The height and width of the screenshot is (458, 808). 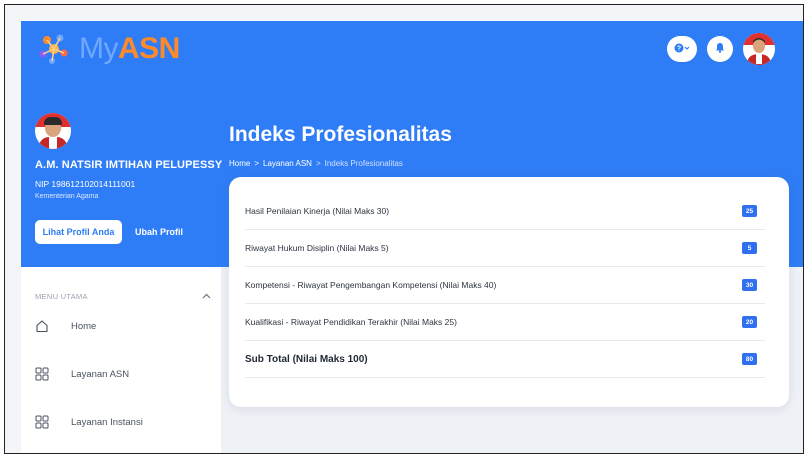 What do you see at coordinates (123, 296) in the screenshot?
I see `menu-section-header: MENU UTAMA` at bounding box center [123, 296].